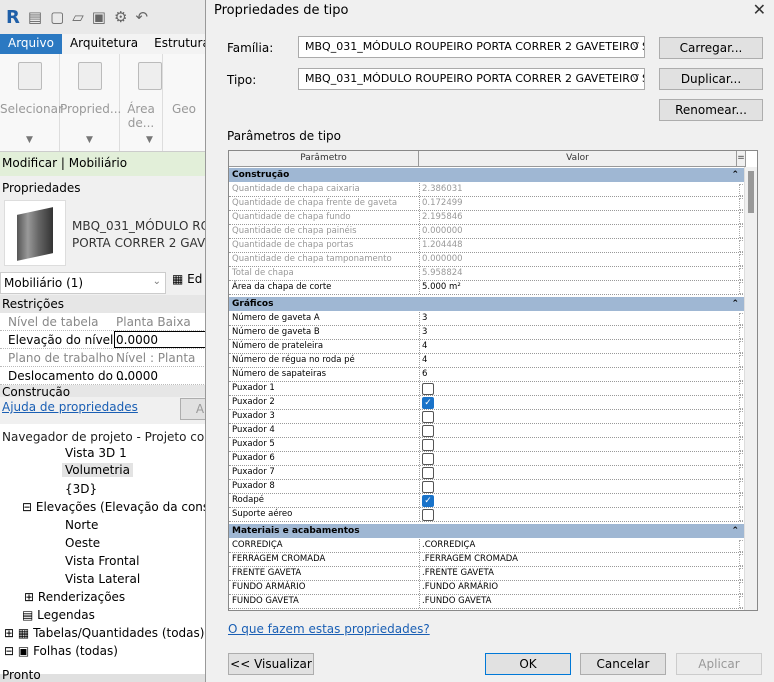  Describe the element at coordinates (324, 159) in the screenshot. I see `column-header-parameter: Parâmetro` at that location.